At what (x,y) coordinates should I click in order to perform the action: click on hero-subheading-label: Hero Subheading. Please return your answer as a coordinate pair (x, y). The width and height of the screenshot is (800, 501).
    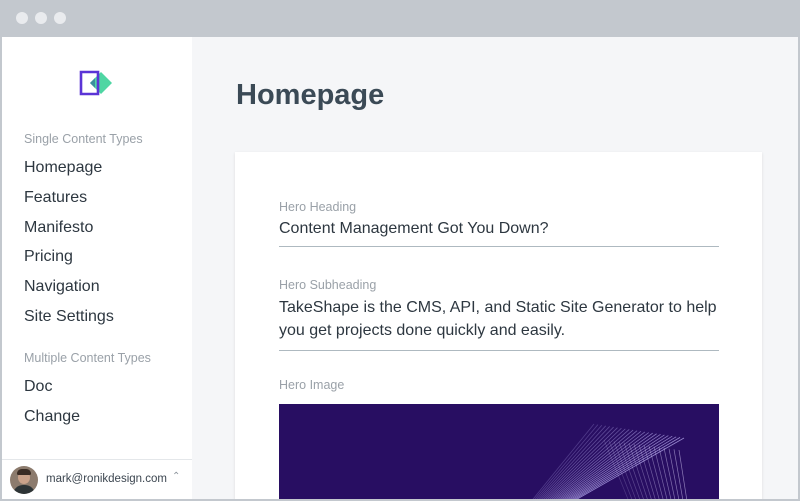
    Looking at the image, I should click on (328, 285).